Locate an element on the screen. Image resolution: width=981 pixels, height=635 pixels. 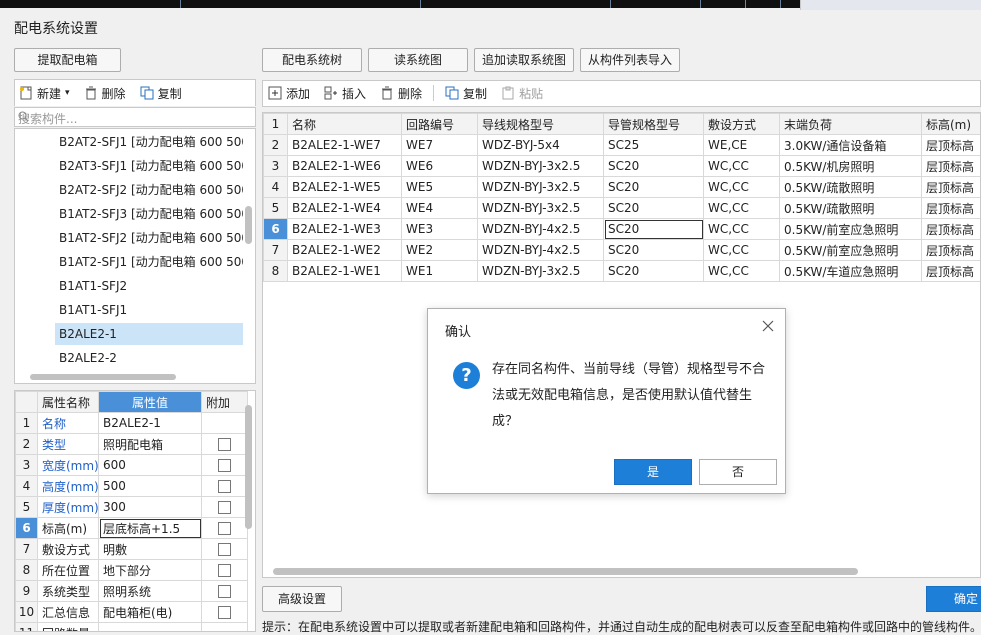
prop-value: 明敷 is located at coordinates (150, 549).